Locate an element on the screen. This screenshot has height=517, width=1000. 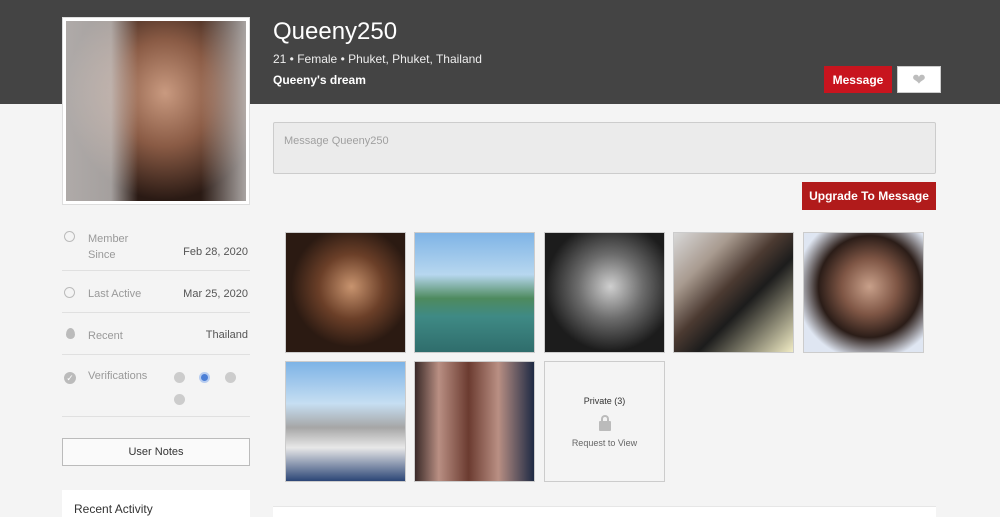
lock-icon is located at coordinates (605, 423).